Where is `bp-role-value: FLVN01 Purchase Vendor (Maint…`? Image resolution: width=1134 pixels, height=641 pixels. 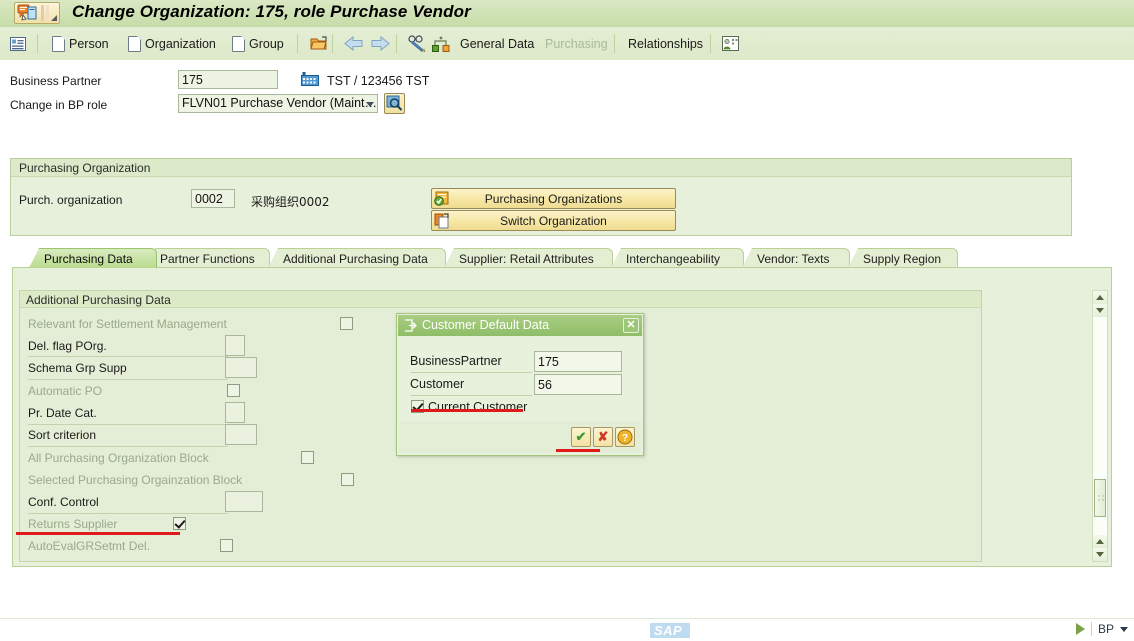
bp-role-value: FLVN01 Purchase Vendor (Maint… is located at coordinates (280, 103).